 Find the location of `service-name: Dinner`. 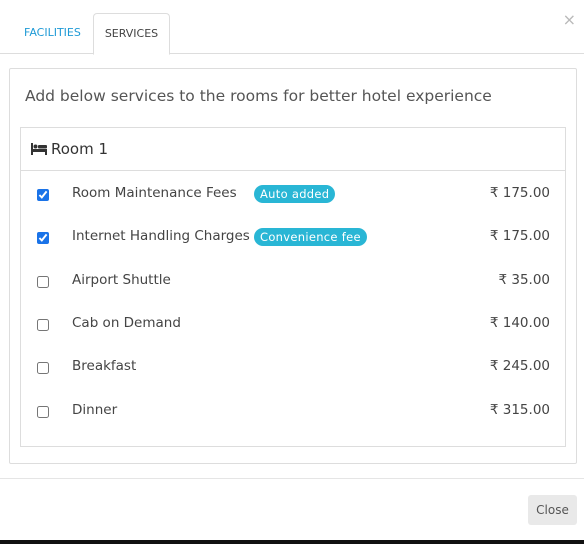

service-name: Dinner is located at coordinates (95, 410).